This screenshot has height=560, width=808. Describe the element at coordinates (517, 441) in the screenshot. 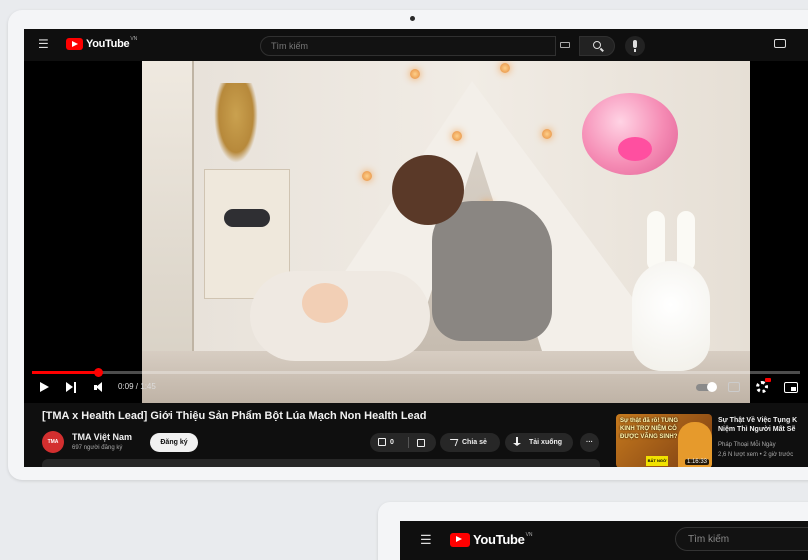

I see `download-icon` at that location.